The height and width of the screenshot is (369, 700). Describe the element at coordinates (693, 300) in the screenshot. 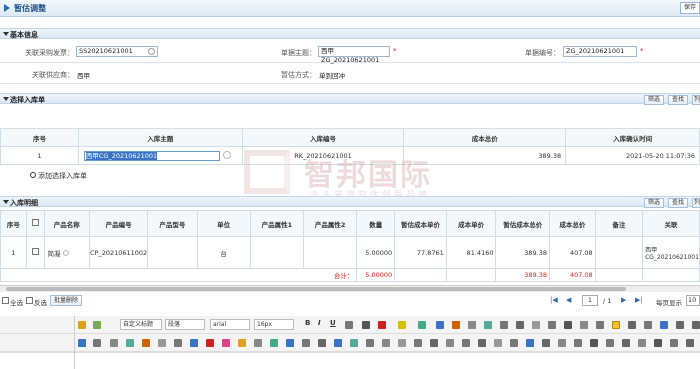

I see `per-page-select: 10` at that location.